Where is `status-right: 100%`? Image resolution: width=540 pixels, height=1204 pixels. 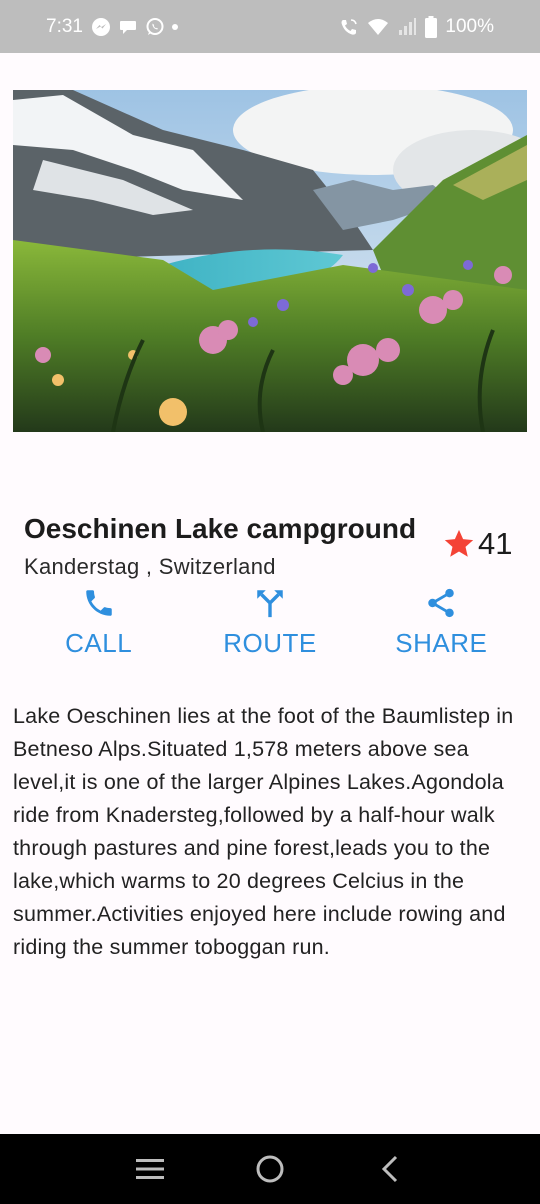 status-right: 100% is located at coordinates (416, 26).